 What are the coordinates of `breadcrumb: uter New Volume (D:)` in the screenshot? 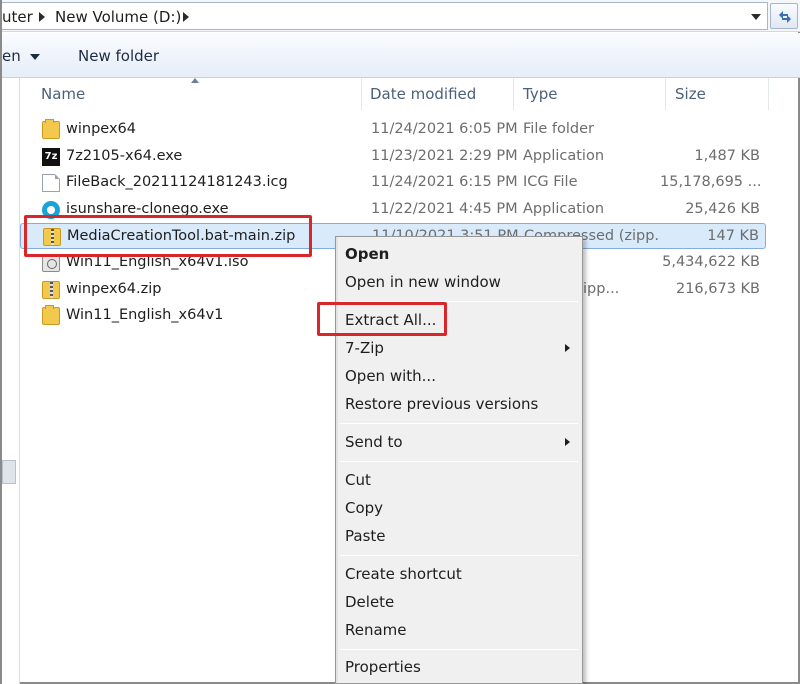 It's located at (385, 16).